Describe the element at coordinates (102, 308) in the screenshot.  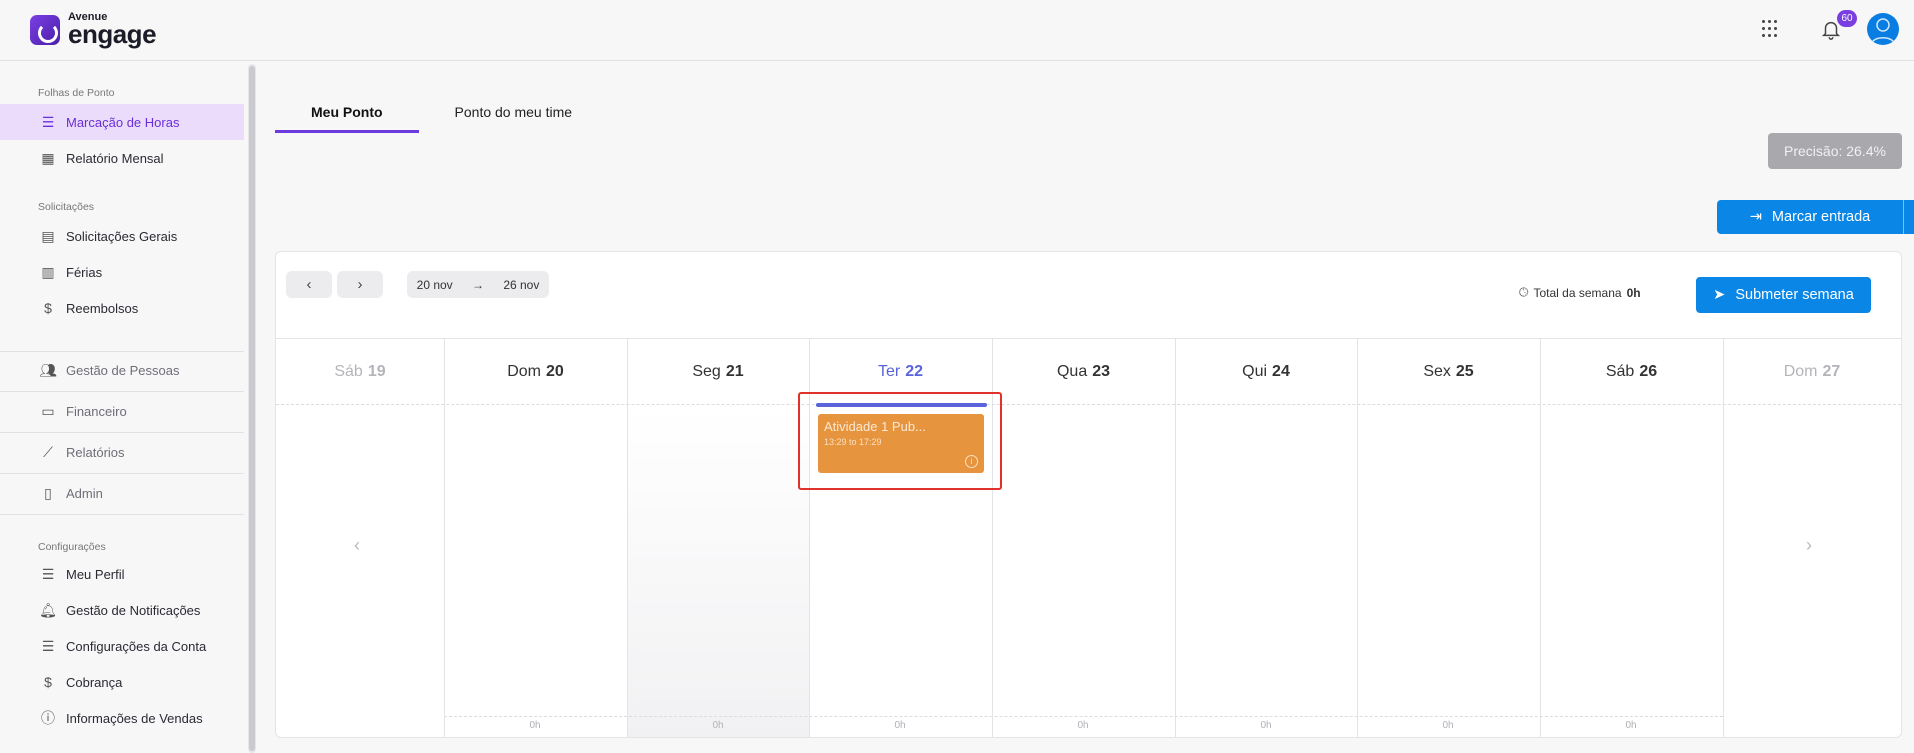
I see `sidebar-item-label: Reembolsos` at that location.